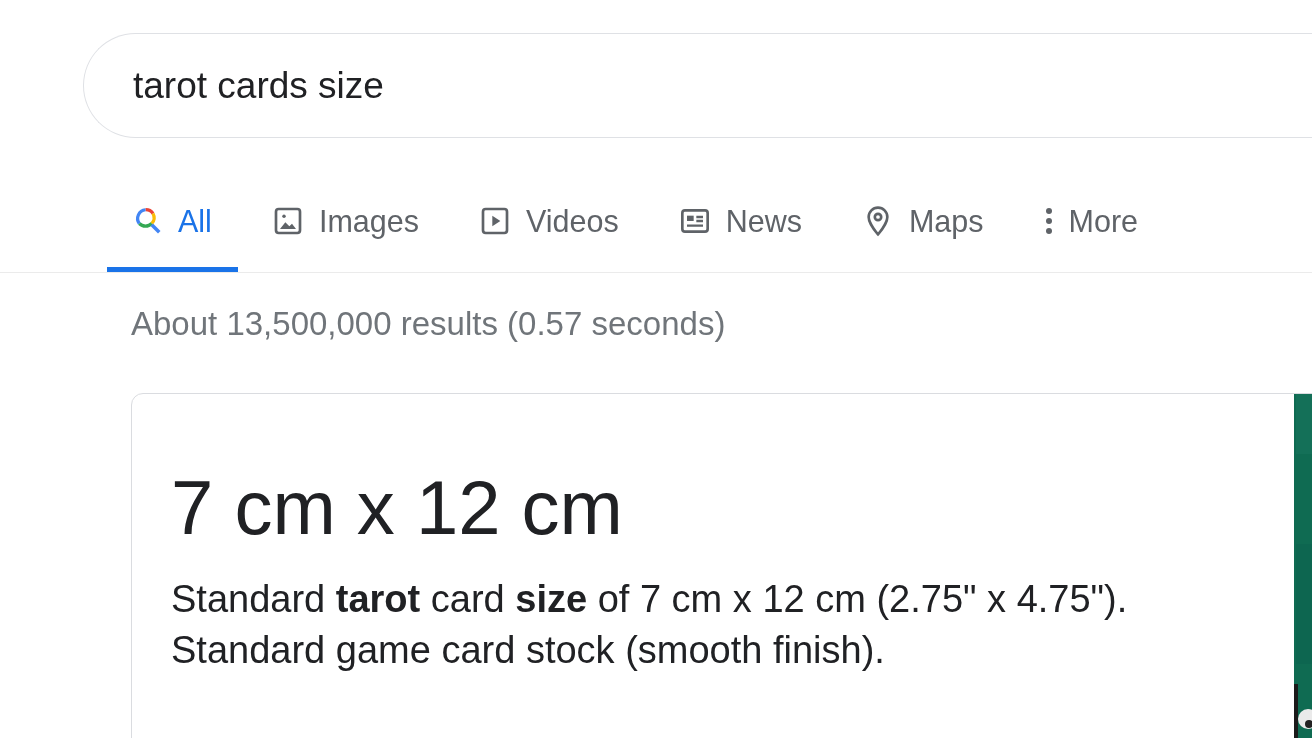  What do you see at coordinates (583, 85) in the screenshot?
I see `search-input: tarot cards size` at bounding box center [583, 85].